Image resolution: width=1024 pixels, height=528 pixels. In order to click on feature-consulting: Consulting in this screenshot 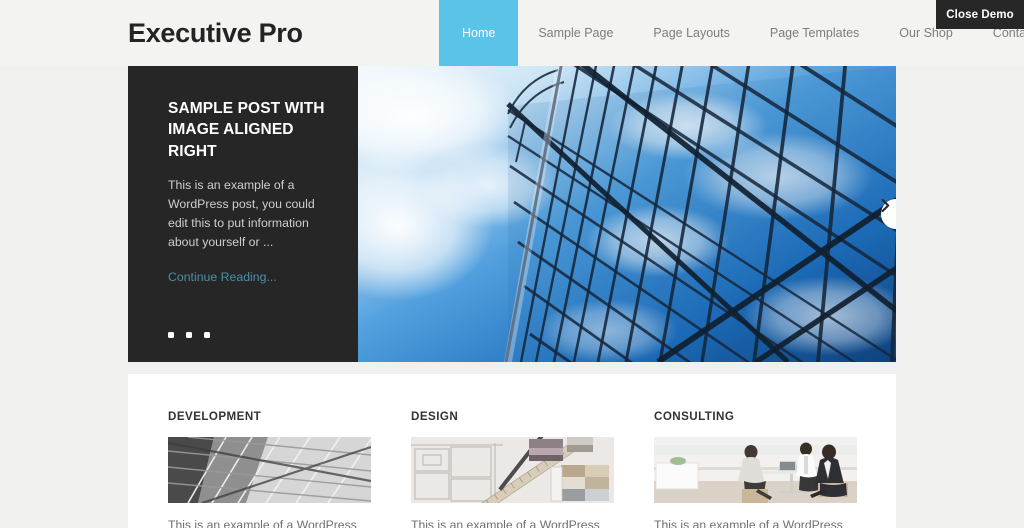, I will do `click(755, 469)`.